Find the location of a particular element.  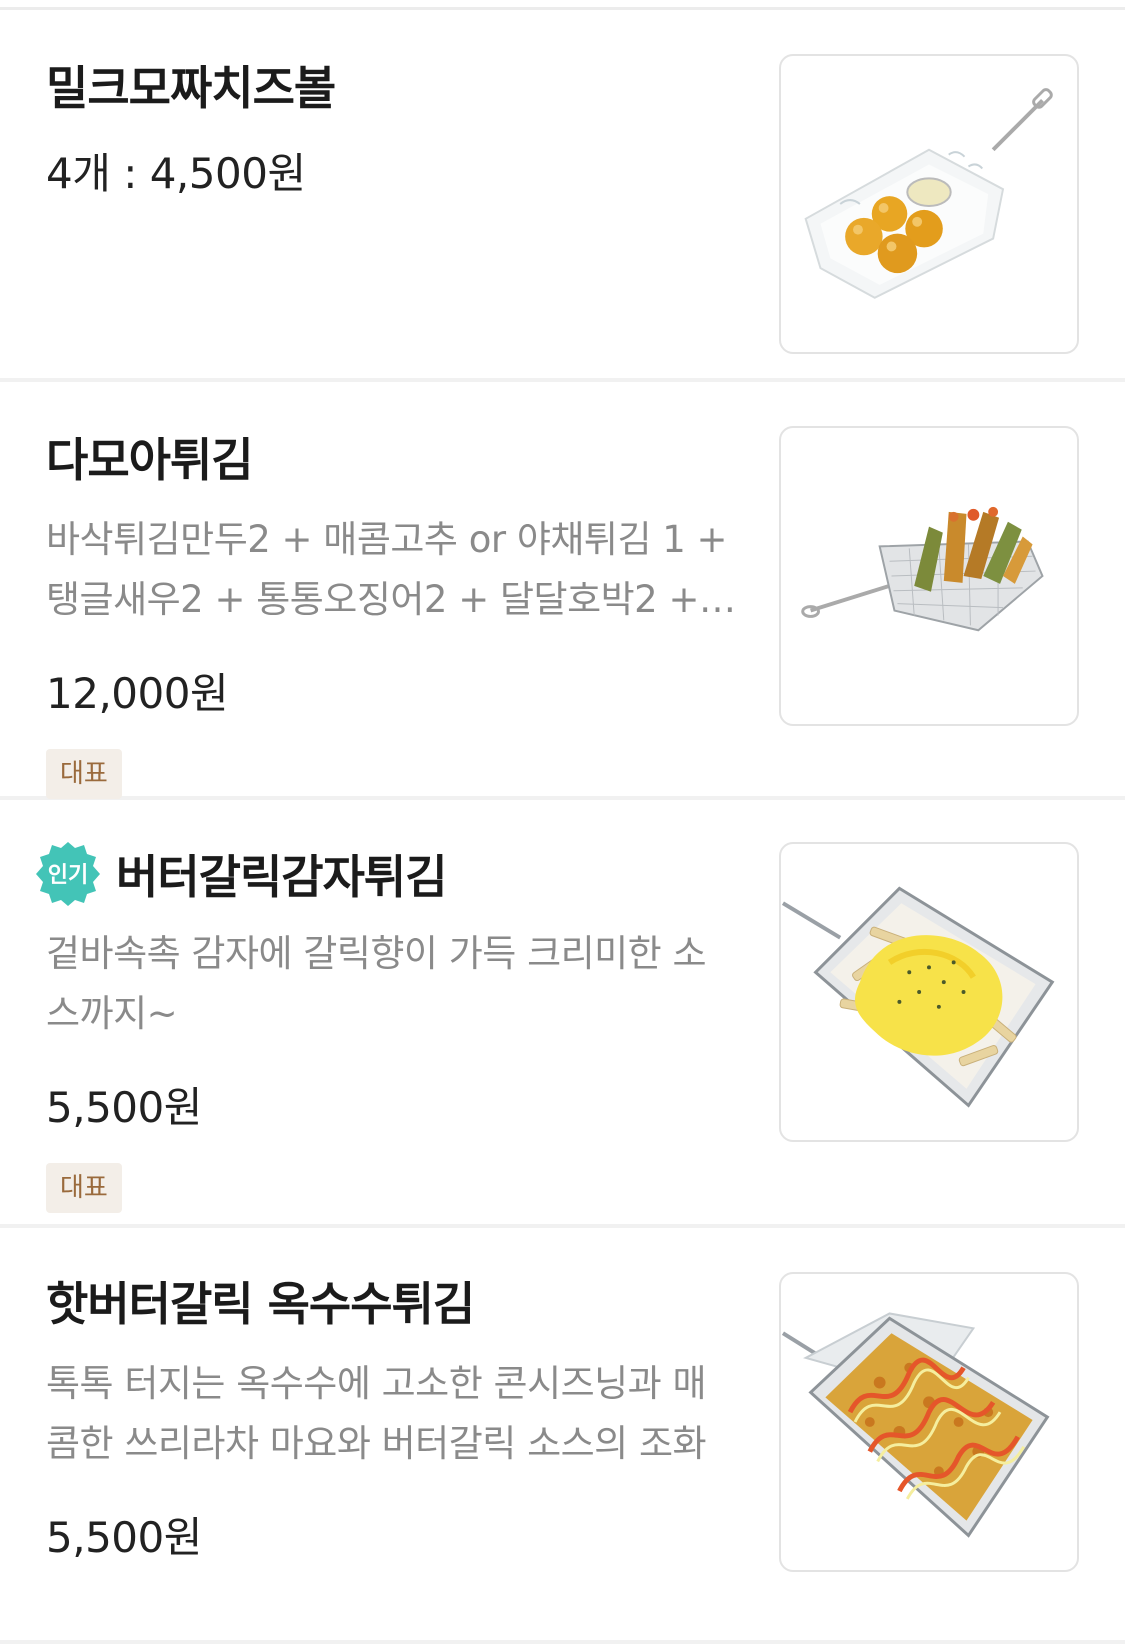

menu-item-name-row: 다모아튀김 is located at coordinates (391, 457).